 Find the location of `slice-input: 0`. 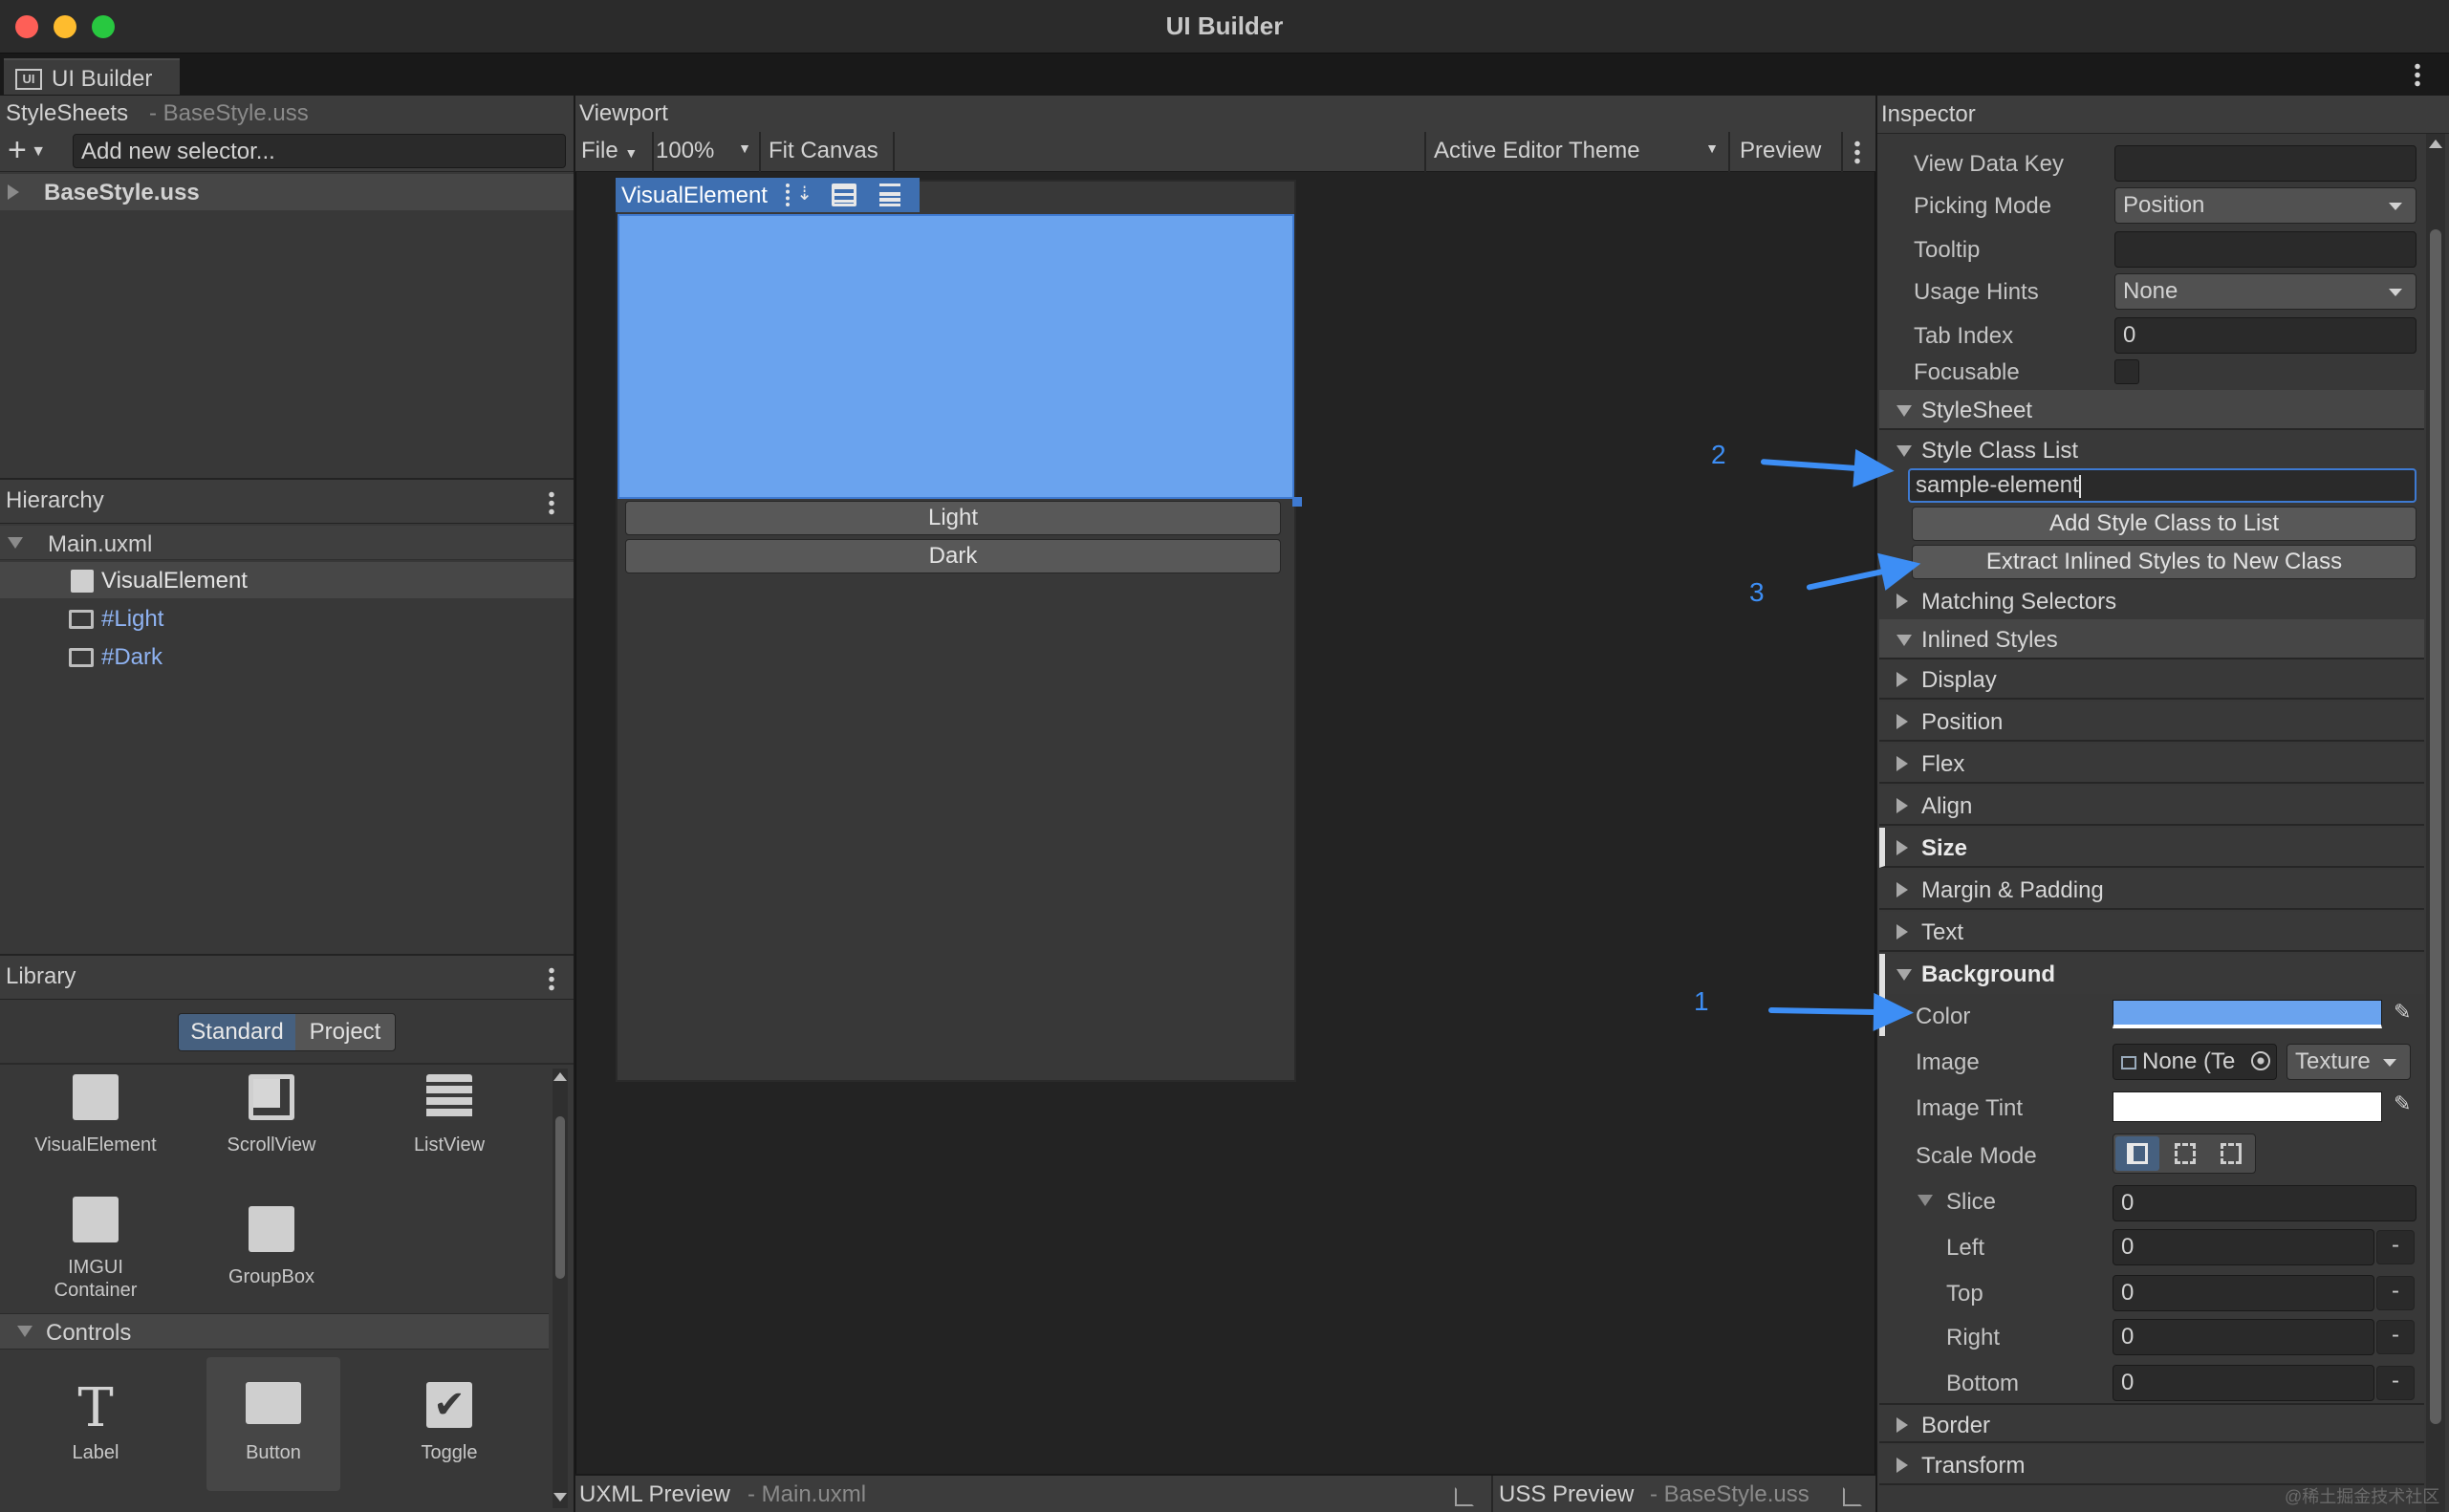

slice-input: 0 is located at coordinates (2264, 1203).